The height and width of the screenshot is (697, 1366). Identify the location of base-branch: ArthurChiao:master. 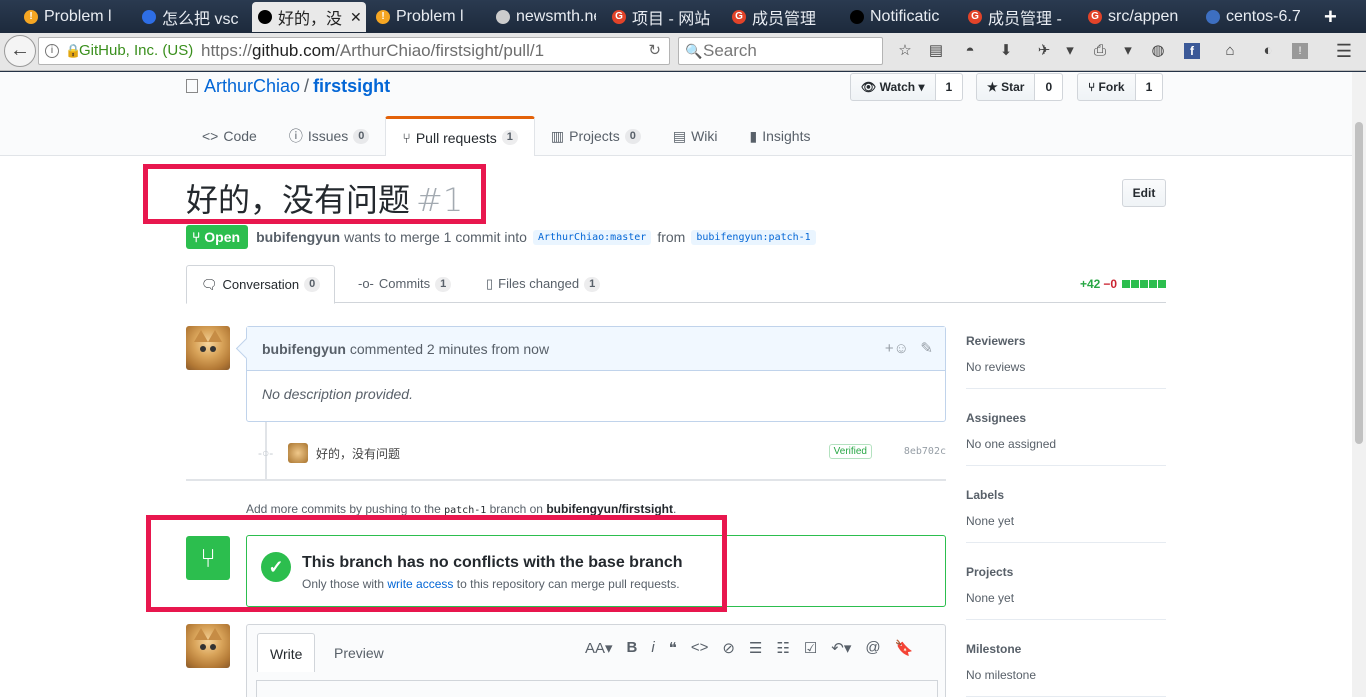
(592, 237).